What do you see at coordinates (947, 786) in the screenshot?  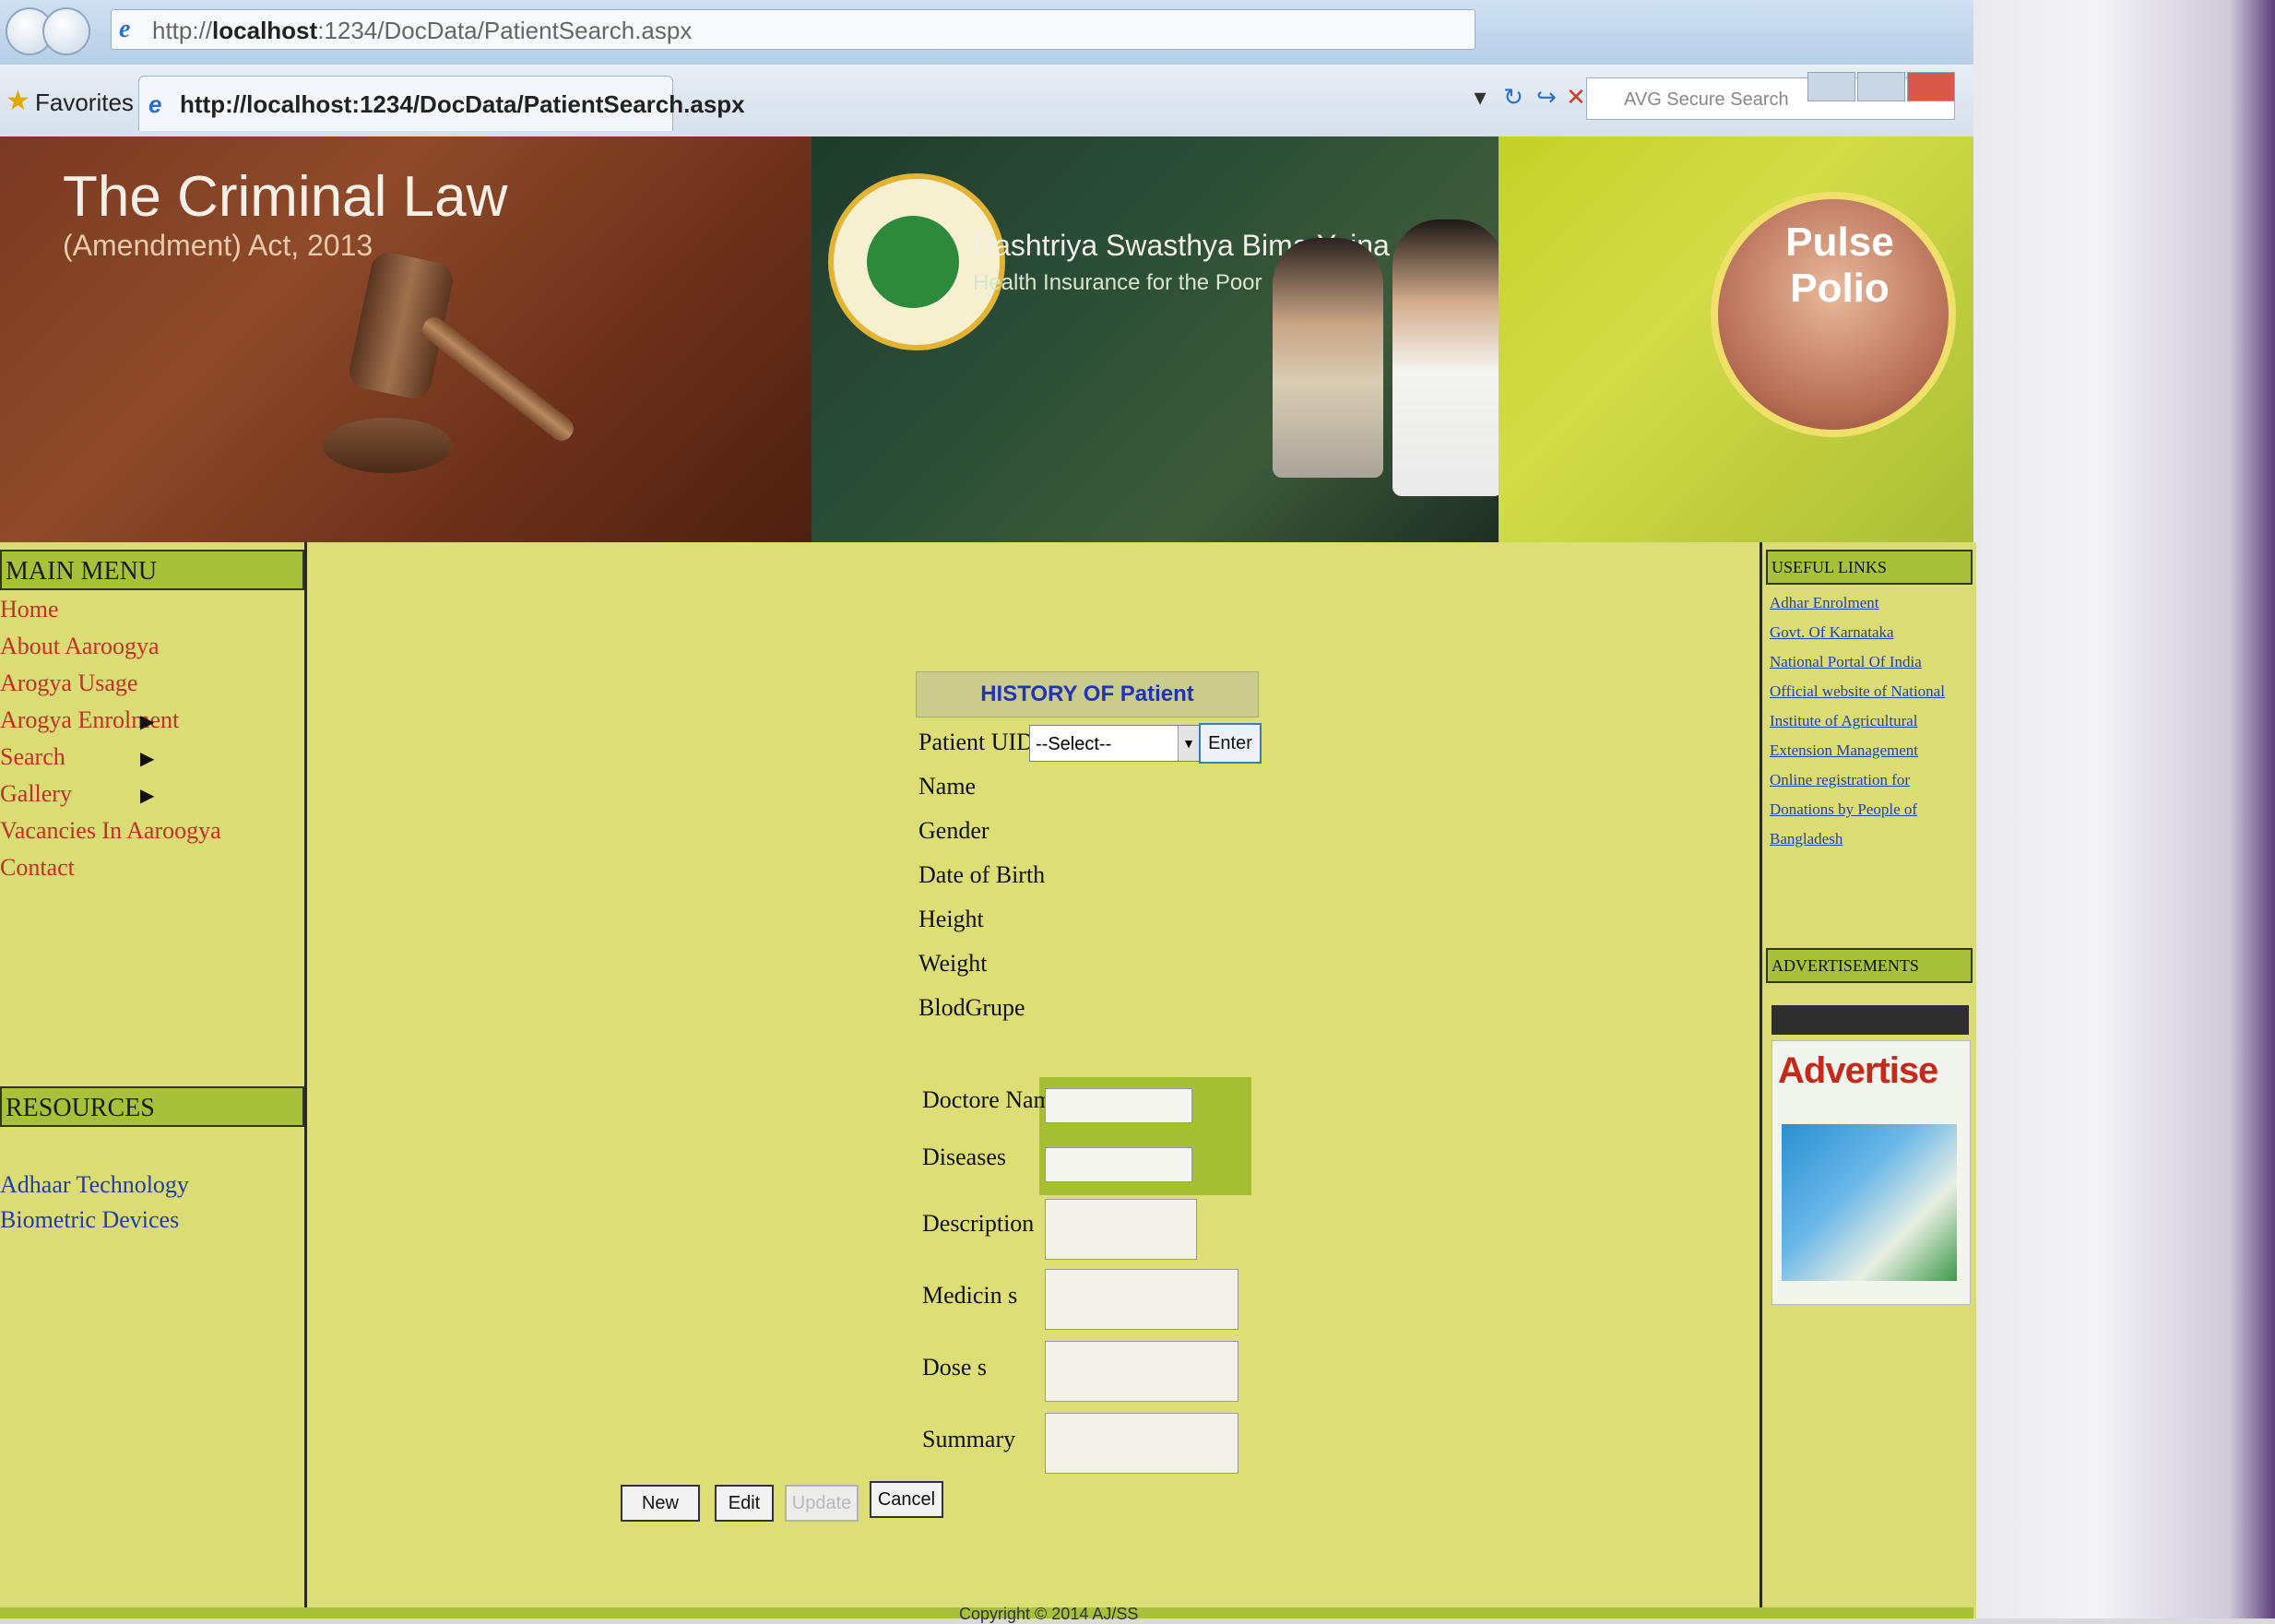 I see `name-label: Name` at bounding box center [947, 786].